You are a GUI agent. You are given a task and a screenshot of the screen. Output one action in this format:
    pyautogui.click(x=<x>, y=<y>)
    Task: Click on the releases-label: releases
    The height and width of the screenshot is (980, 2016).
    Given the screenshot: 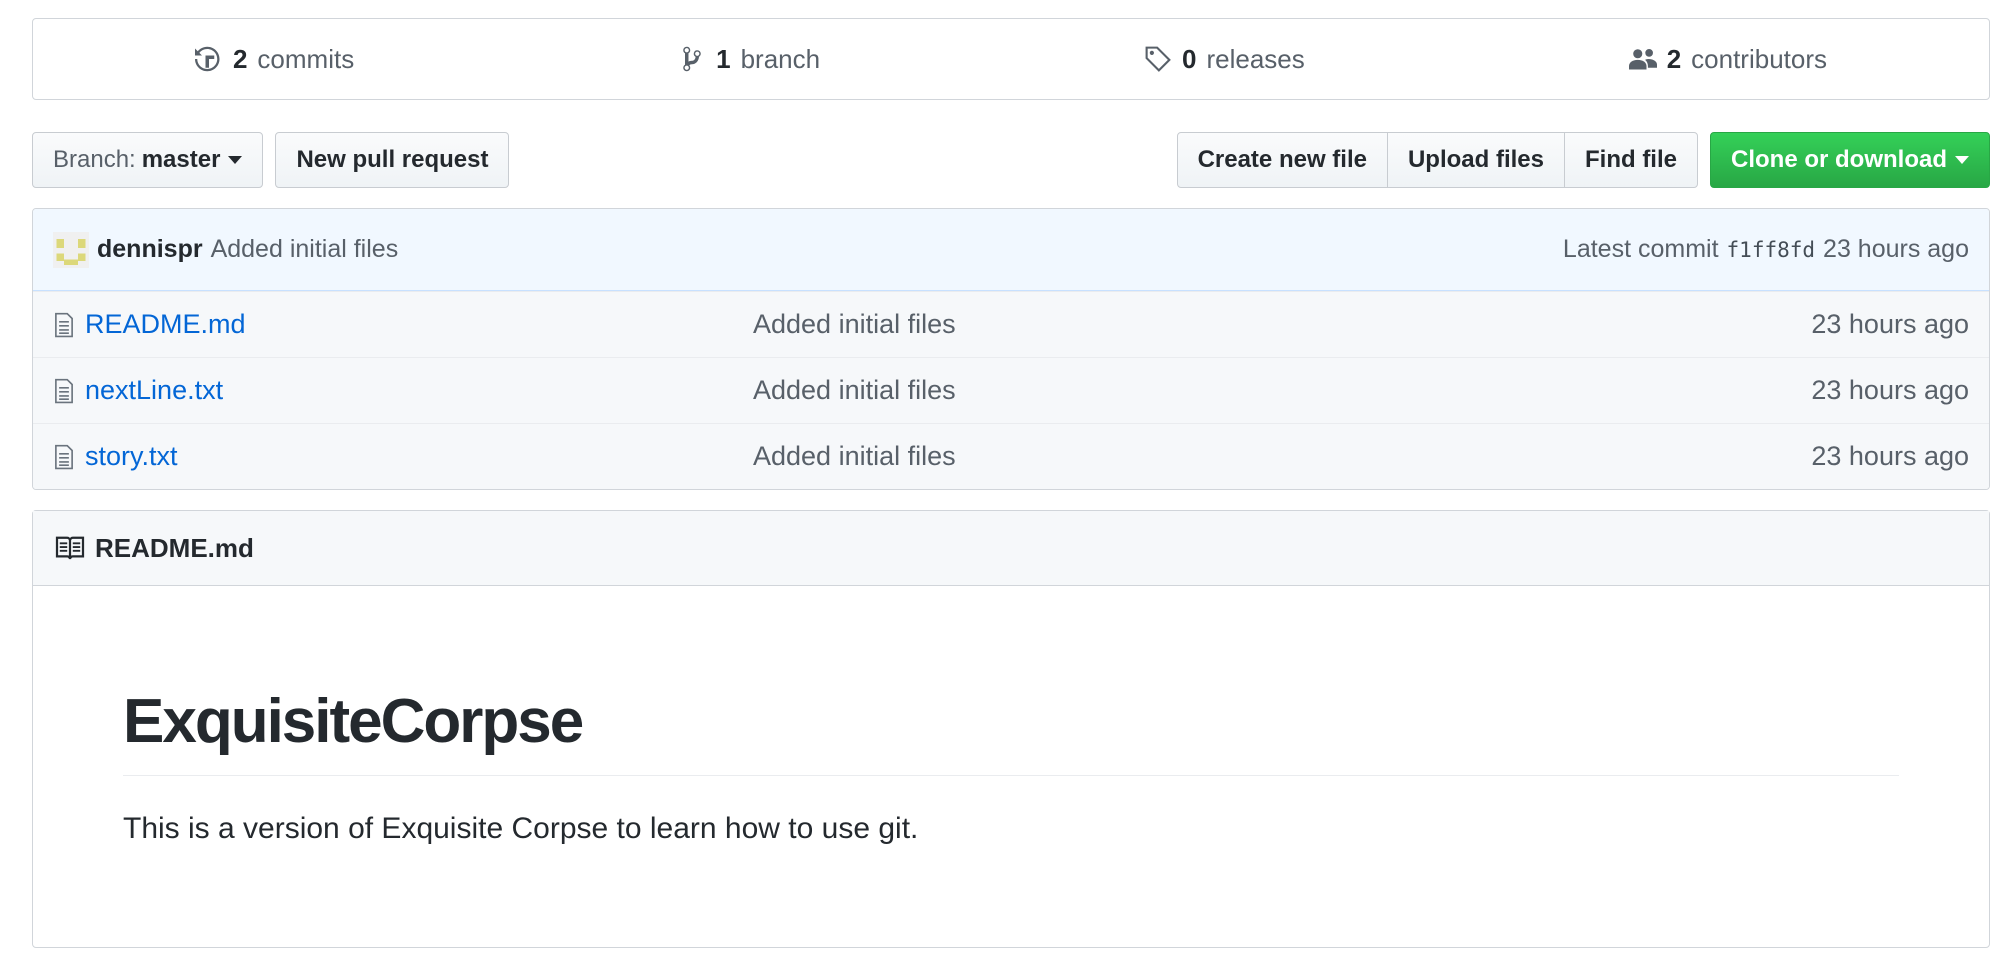 What is the action you would take?
    pyautogui.click(x=1255, y=58)
    